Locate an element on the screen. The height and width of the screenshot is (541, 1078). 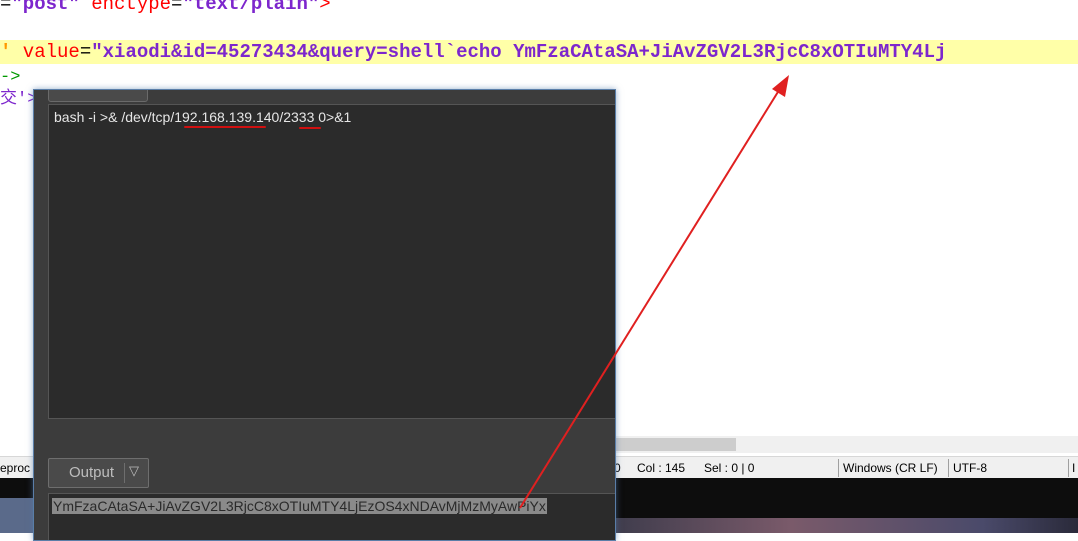
code-tag-close: > is located at coordinates (325, 7).